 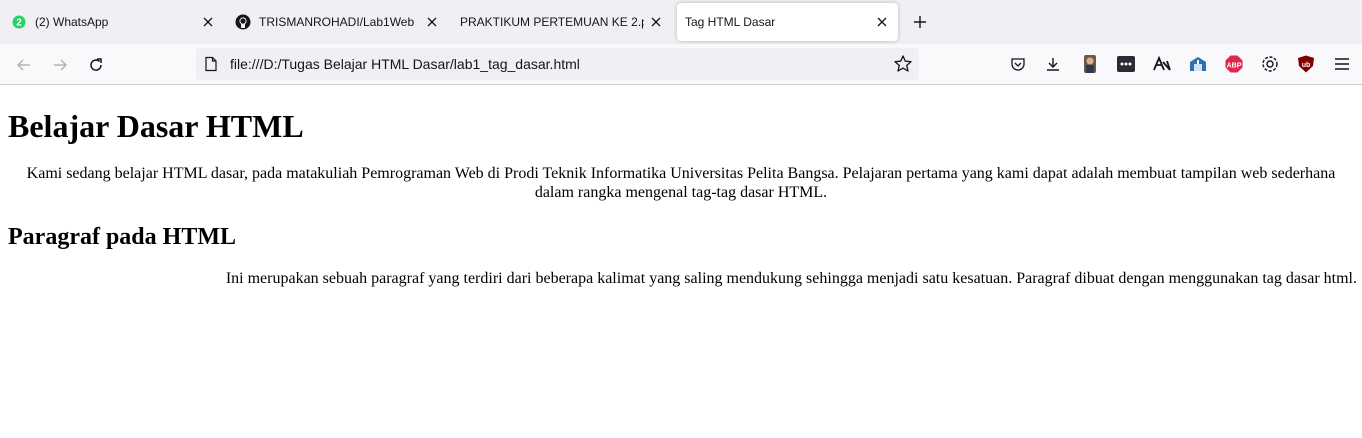 What do you see at coordinates (1126, 64) in the screenshot?
I see `extension-dots-icon` at bounding box center [1126, 64].